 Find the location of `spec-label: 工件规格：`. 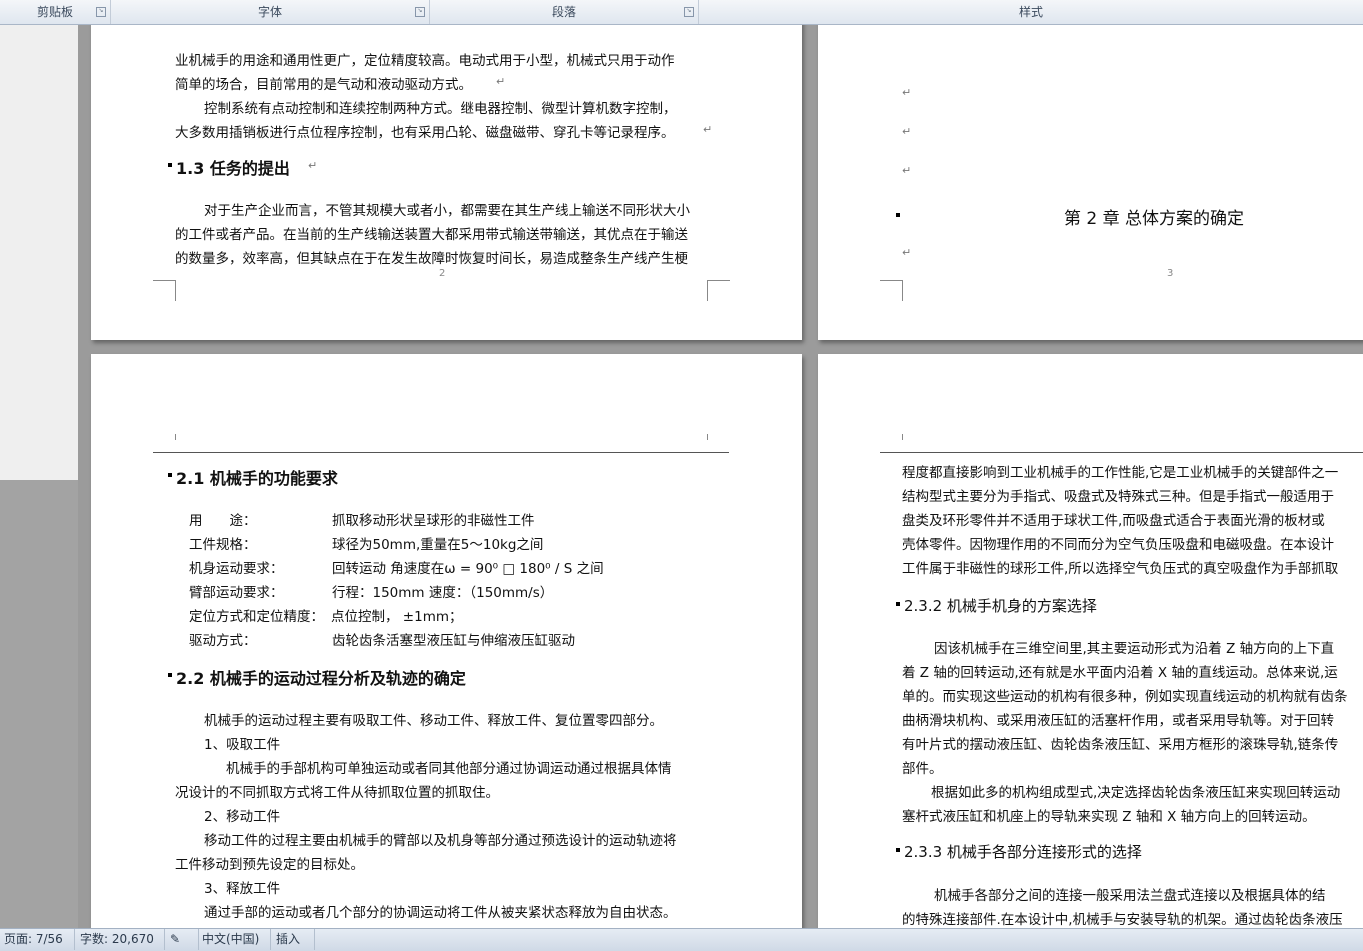

spec-label: 工件规格： is located at coordinates (223, 545).